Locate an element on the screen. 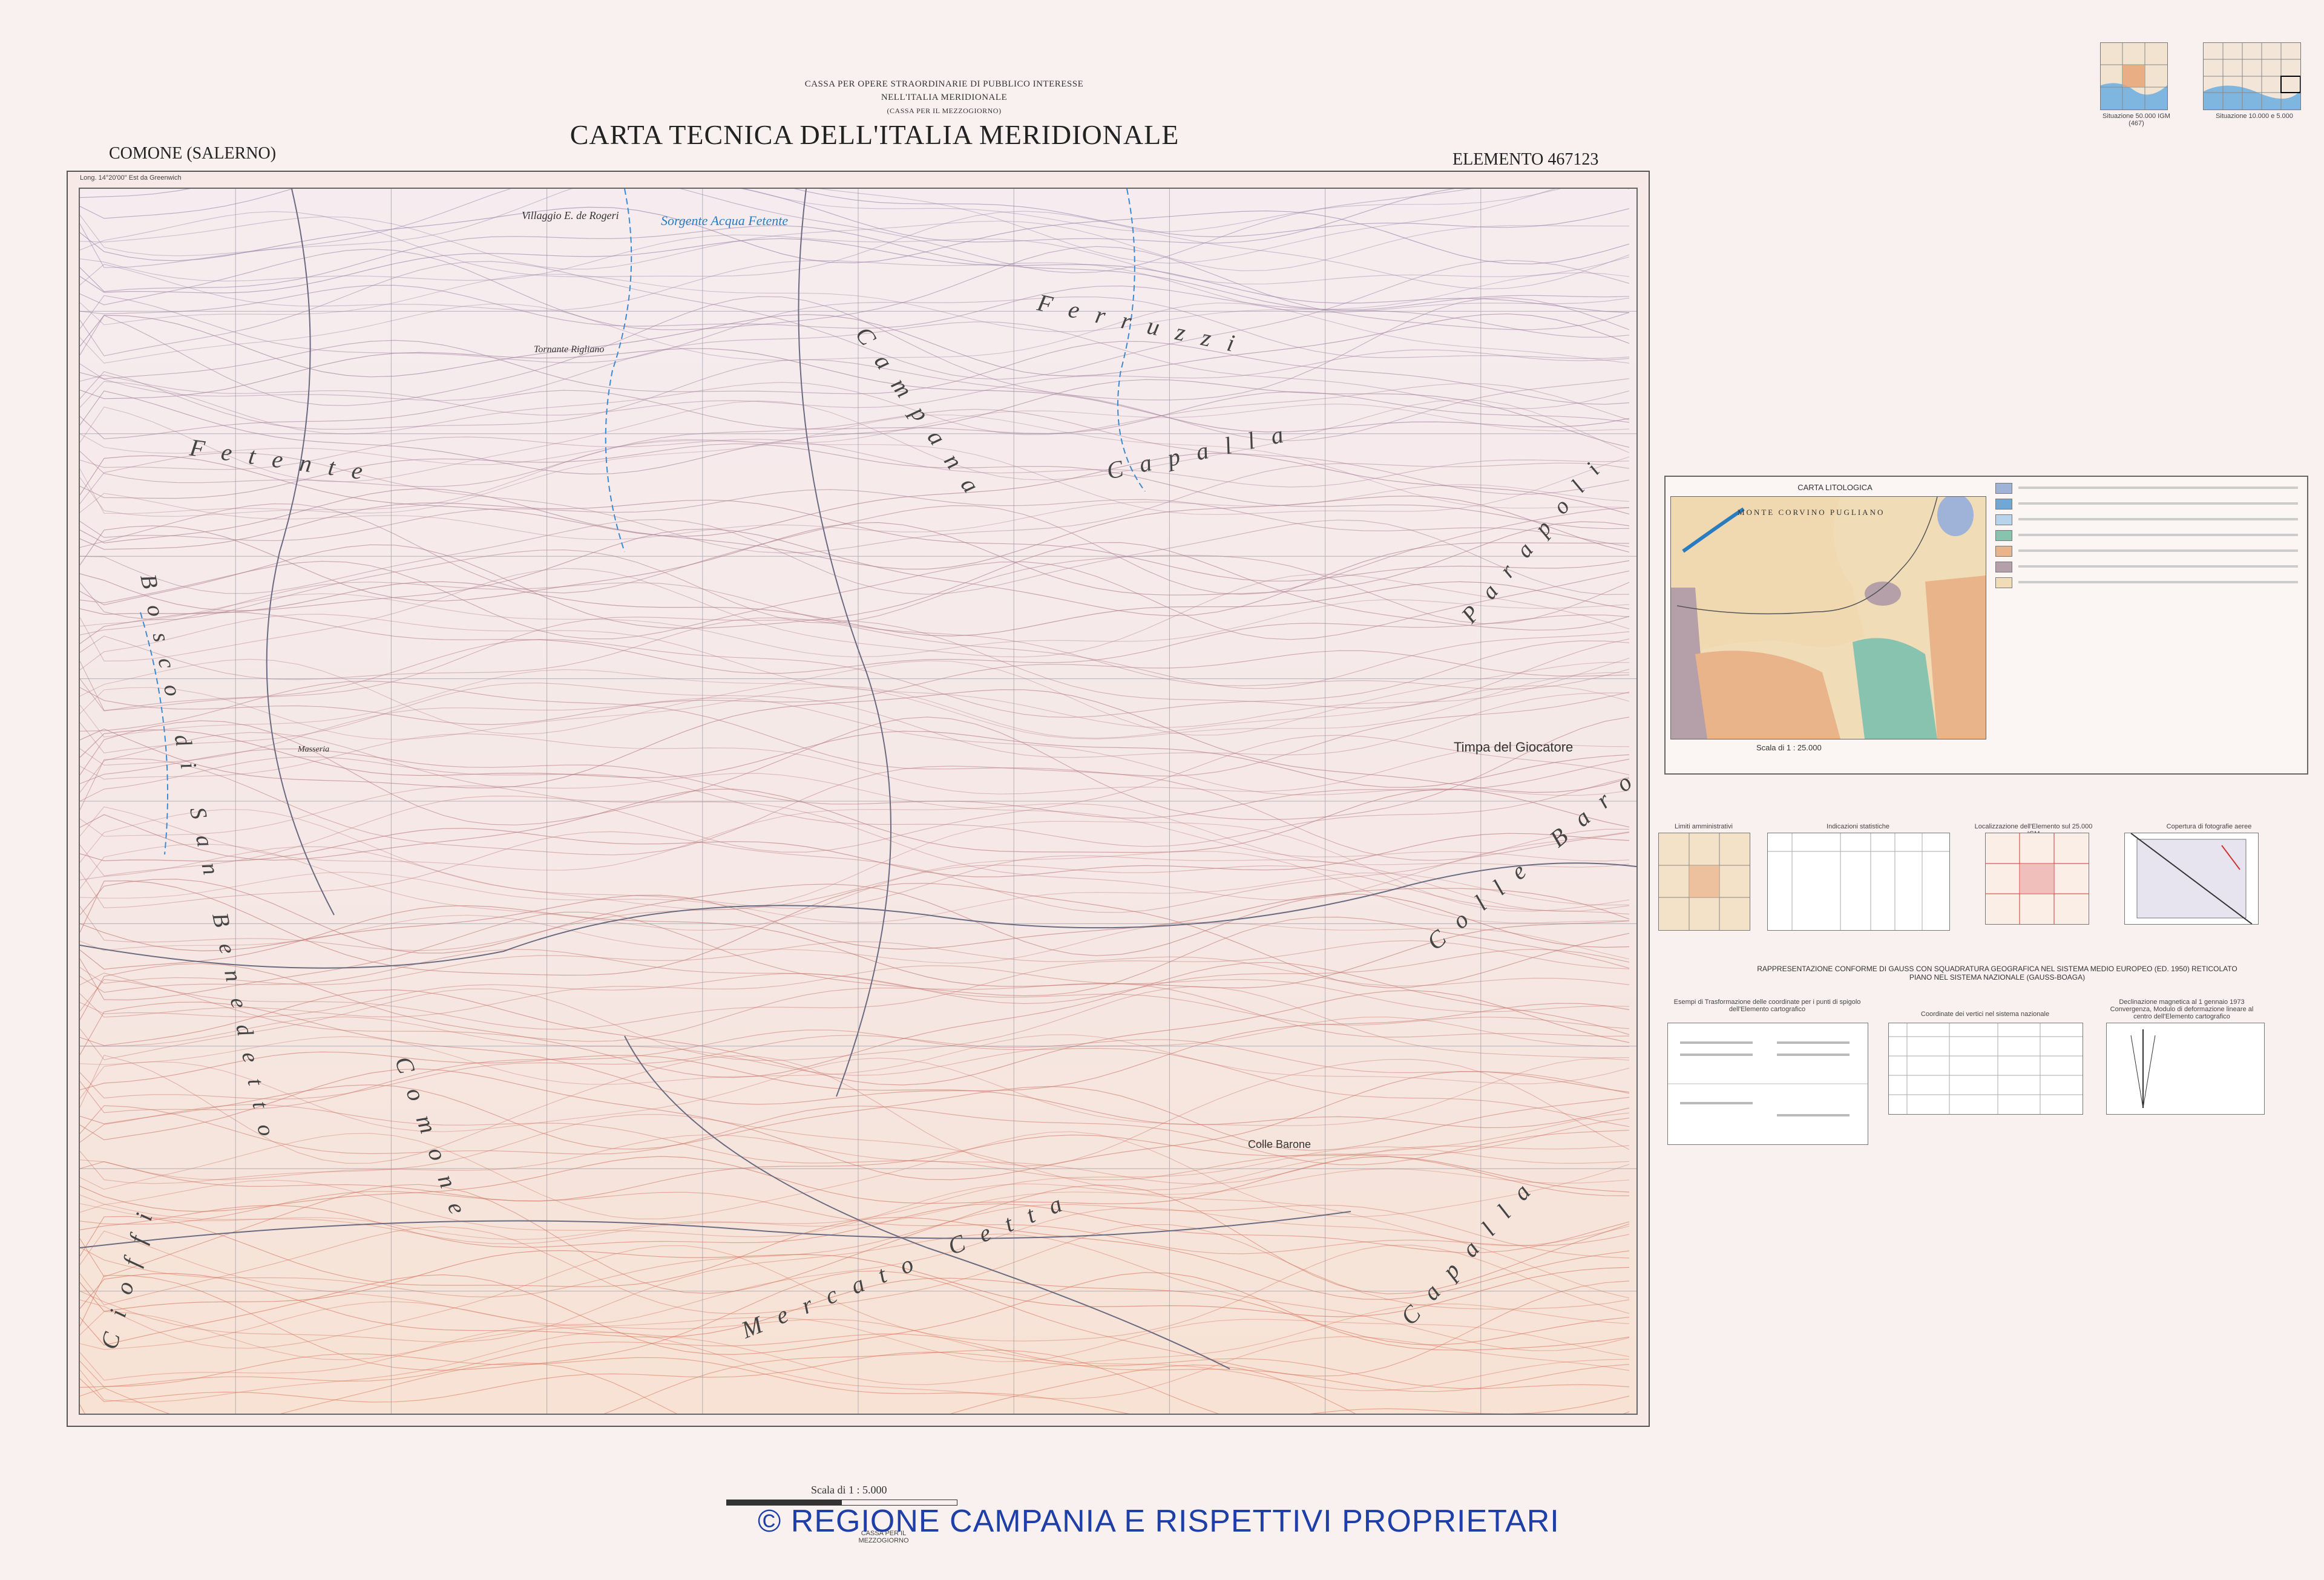  header-line-2: NELL'ITALIA MERIDIONALE is located at coordinates (944, 97).